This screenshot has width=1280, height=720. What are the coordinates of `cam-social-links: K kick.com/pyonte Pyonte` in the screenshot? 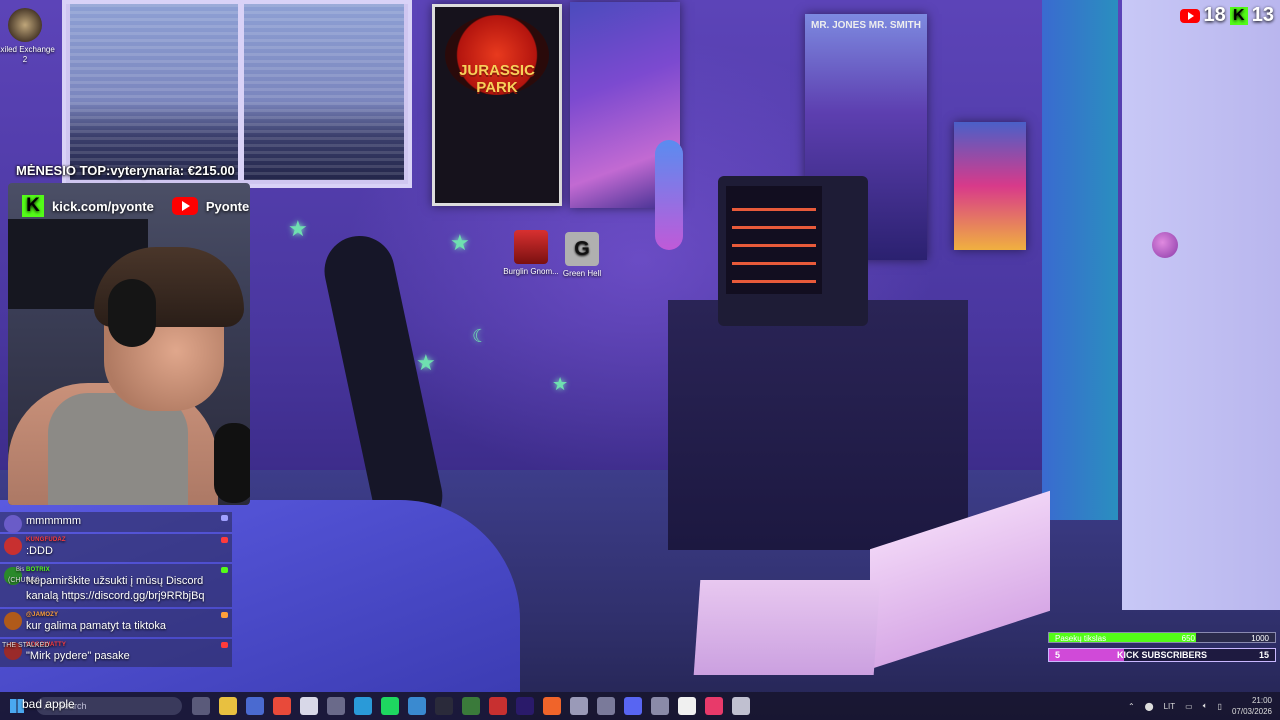 It's located at (135, 206).